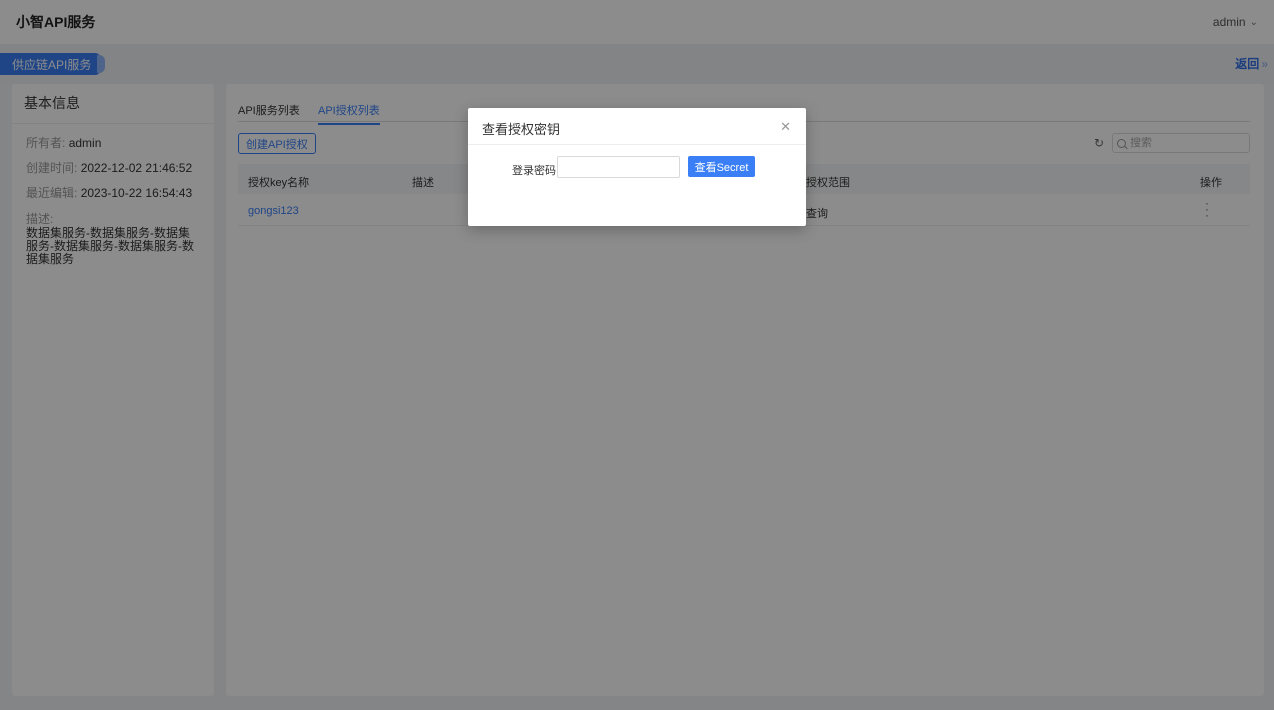 The height and width of the screenshot is (710, 1274). What do you see at coordinates (618, 167) in the screenshot?
I see `password-input` at bounding box center [618, 167].